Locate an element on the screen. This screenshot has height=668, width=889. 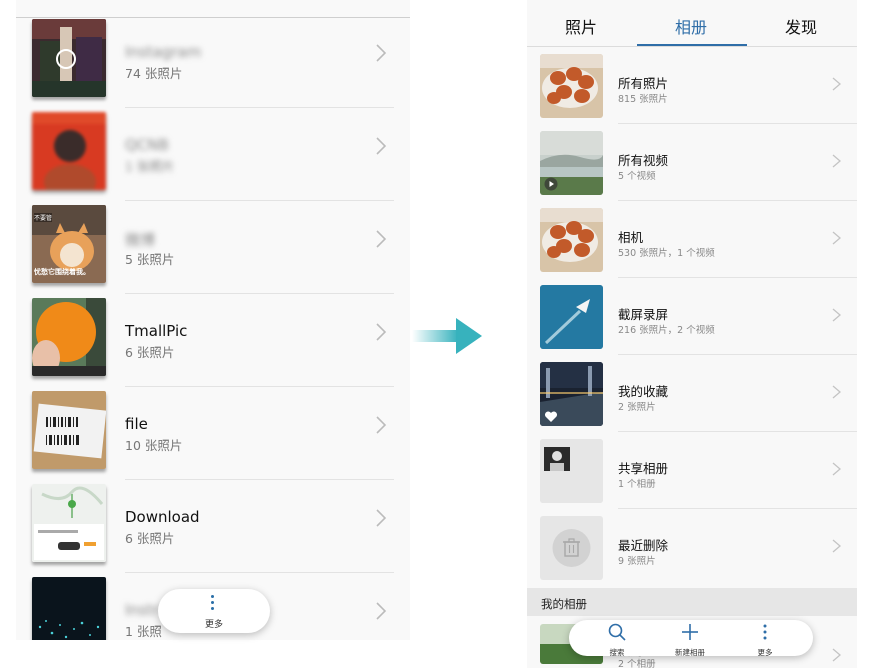
album-row-shared: 共享相册 1 个相册 is located at coordinates (692, 470).